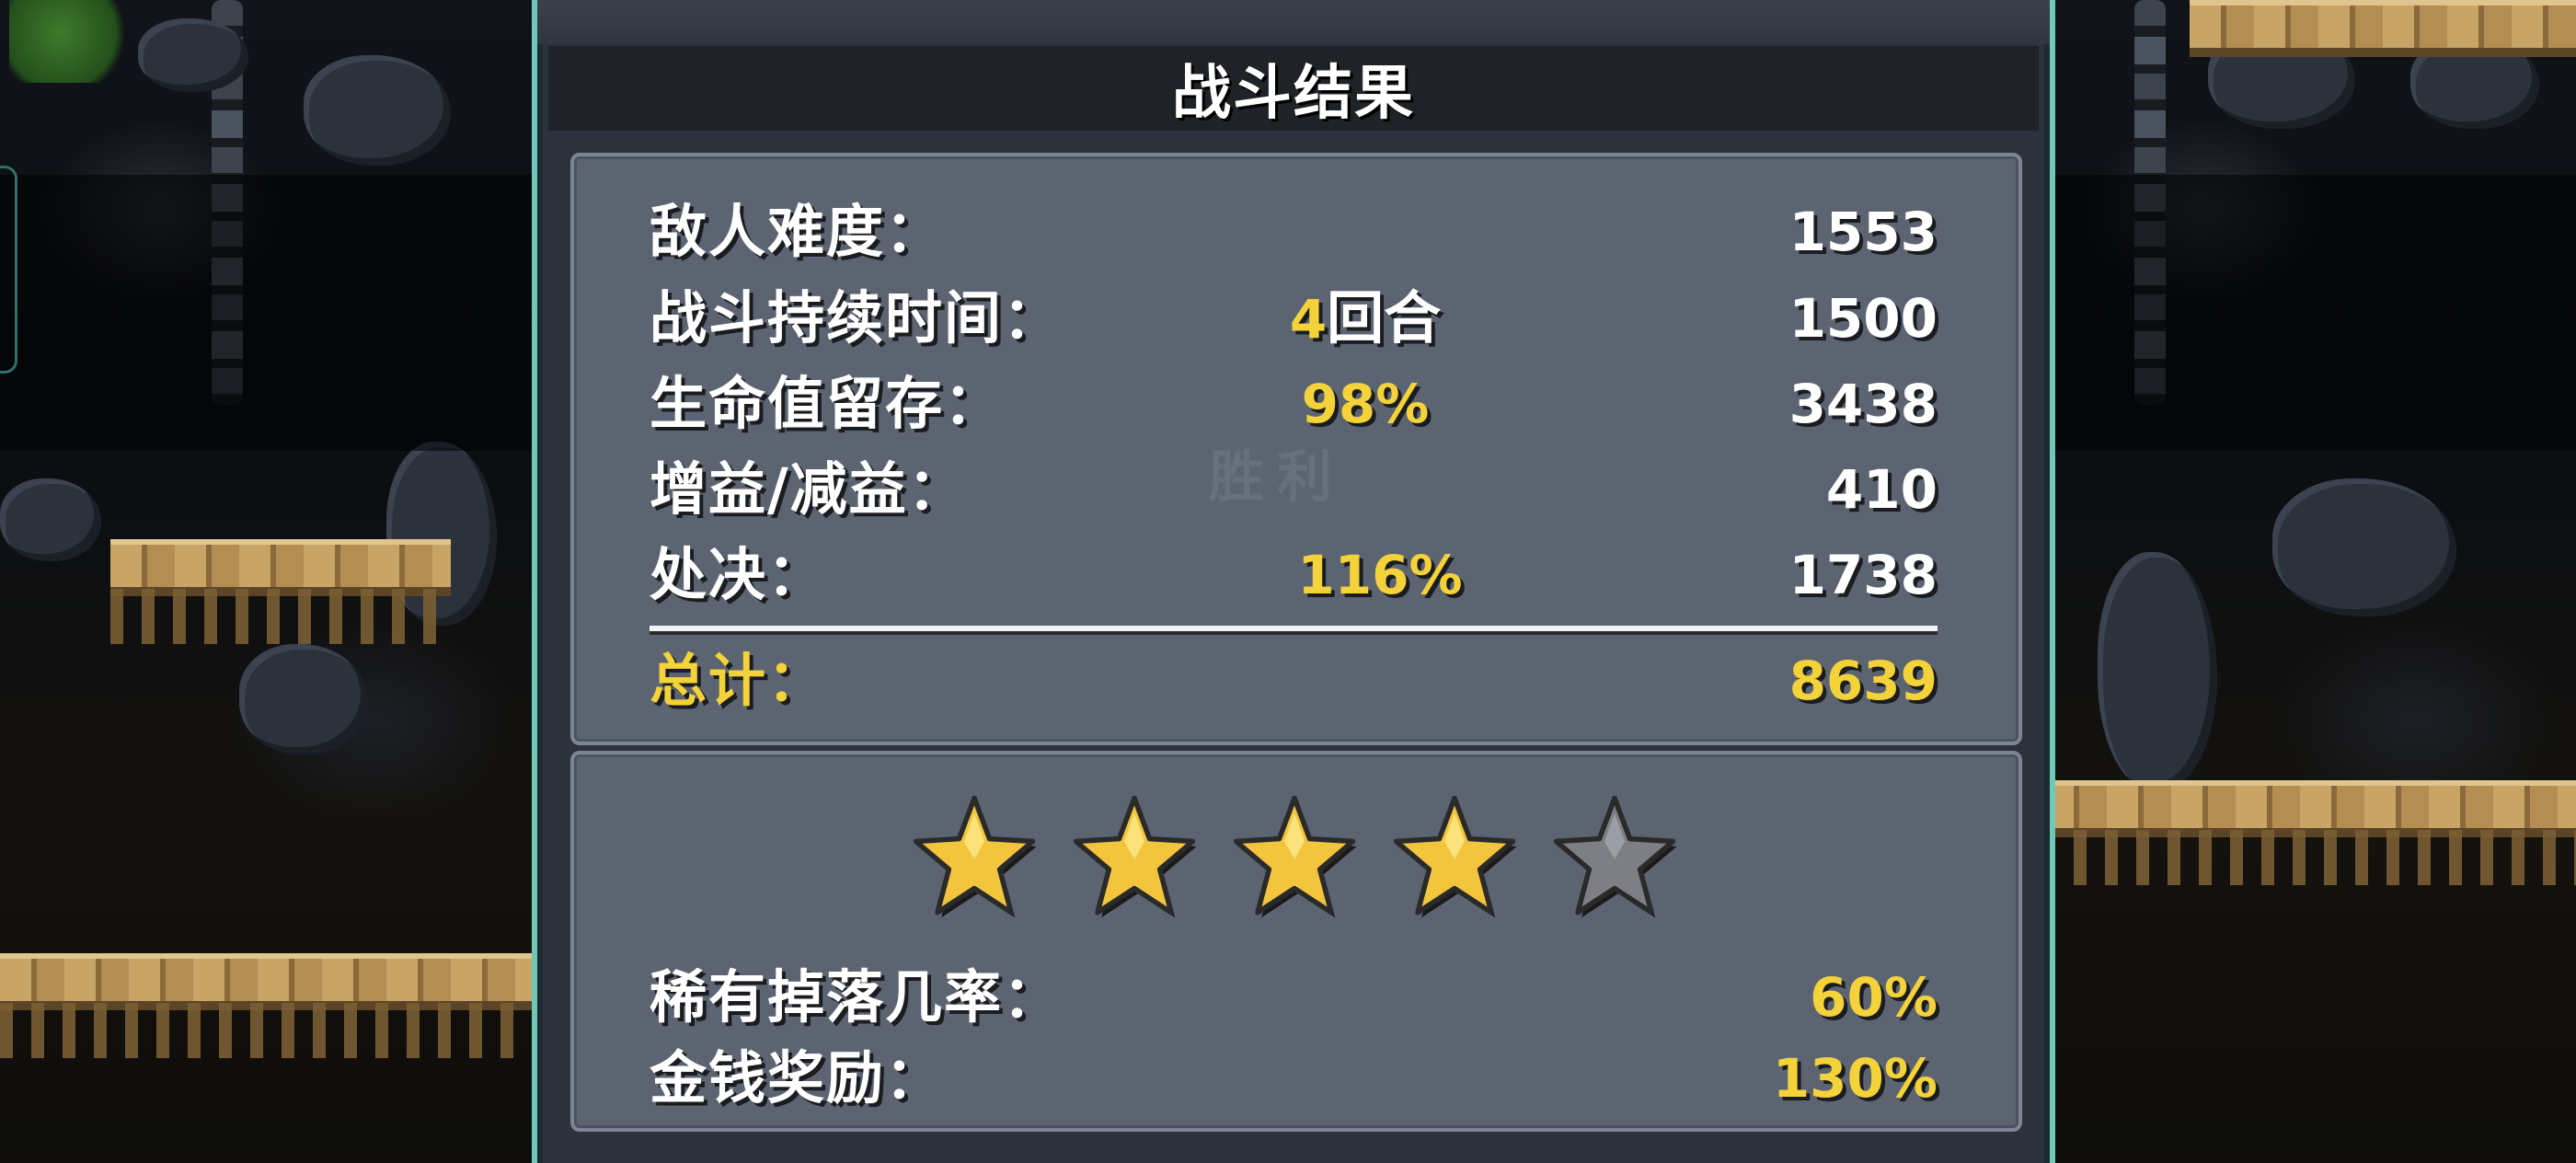 This screenshot has height=1163, width=2576. Describe the element at coordinates (1614, 857) in the screenshot. I see `star-empty-icon` at that location.